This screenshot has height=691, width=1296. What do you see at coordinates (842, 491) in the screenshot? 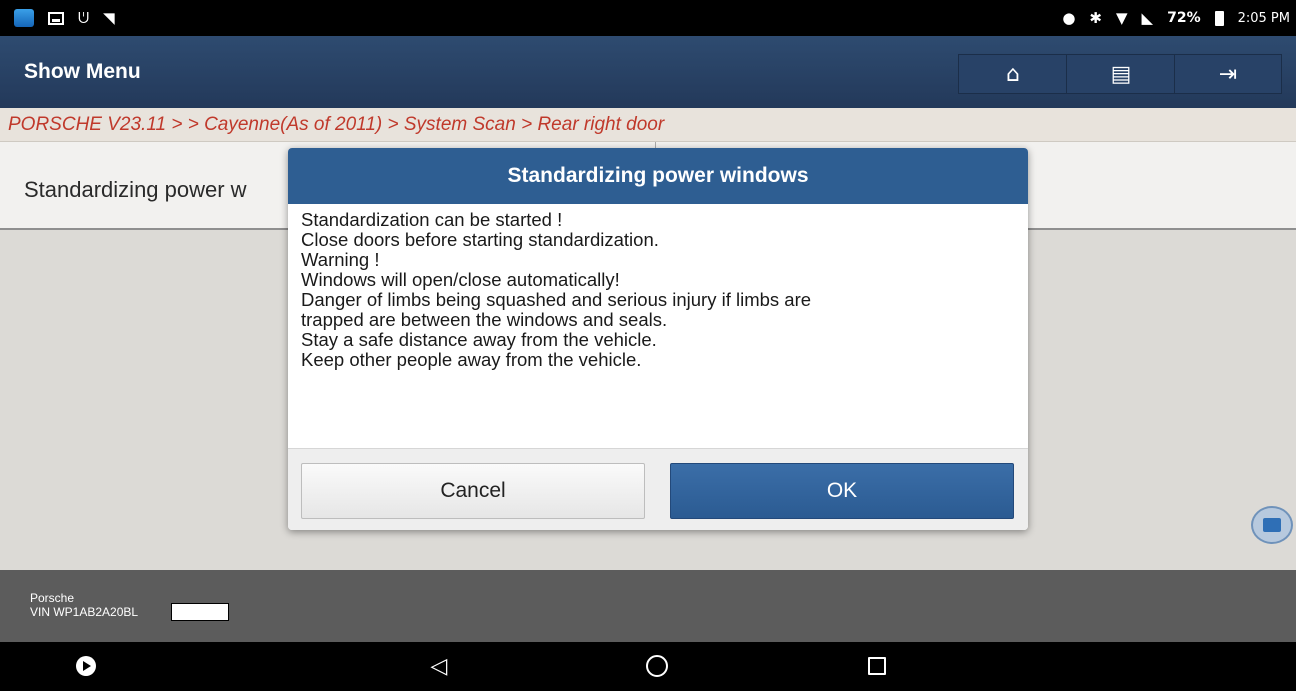
I see `ok-button: OK` at bounding box center [842, 491].